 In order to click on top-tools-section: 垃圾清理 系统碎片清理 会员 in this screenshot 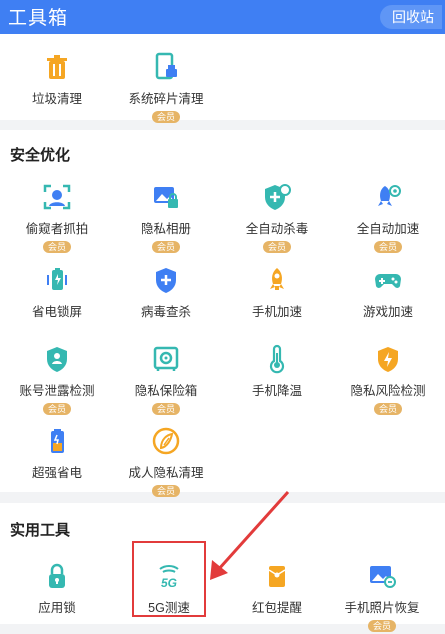, I will do `click(222, 78)`.